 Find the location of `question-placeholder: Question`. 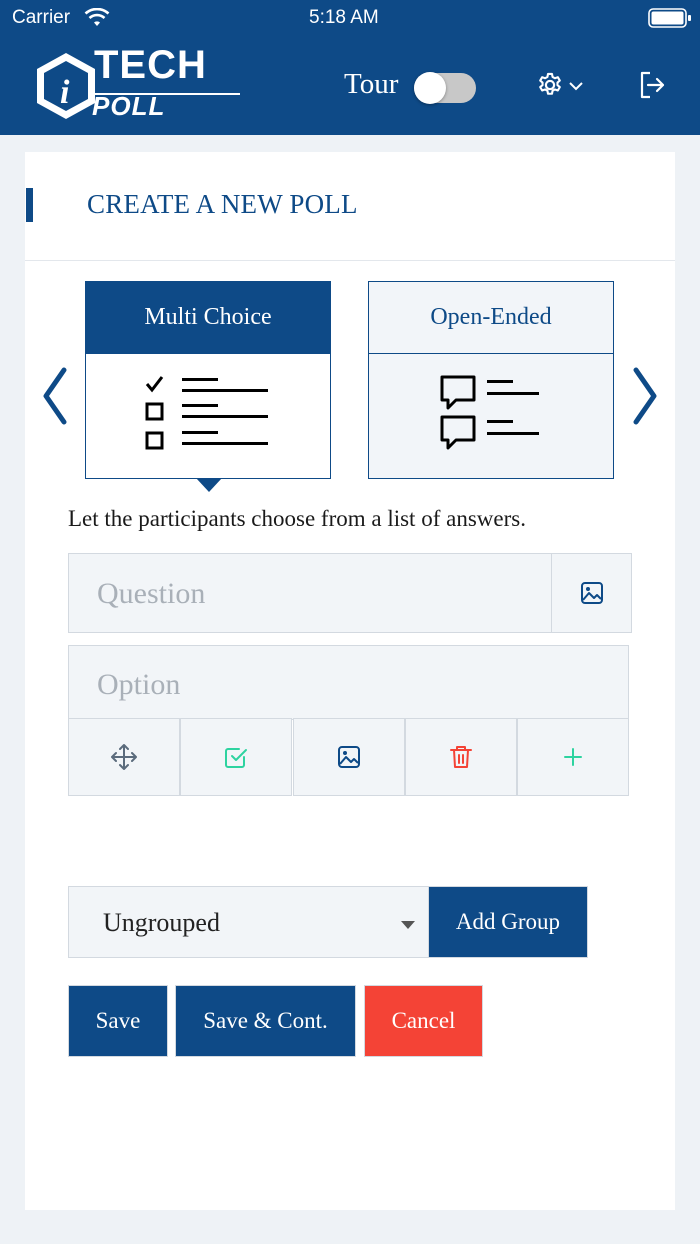

question-placeholder: Question is located at coordinates (151, 593).